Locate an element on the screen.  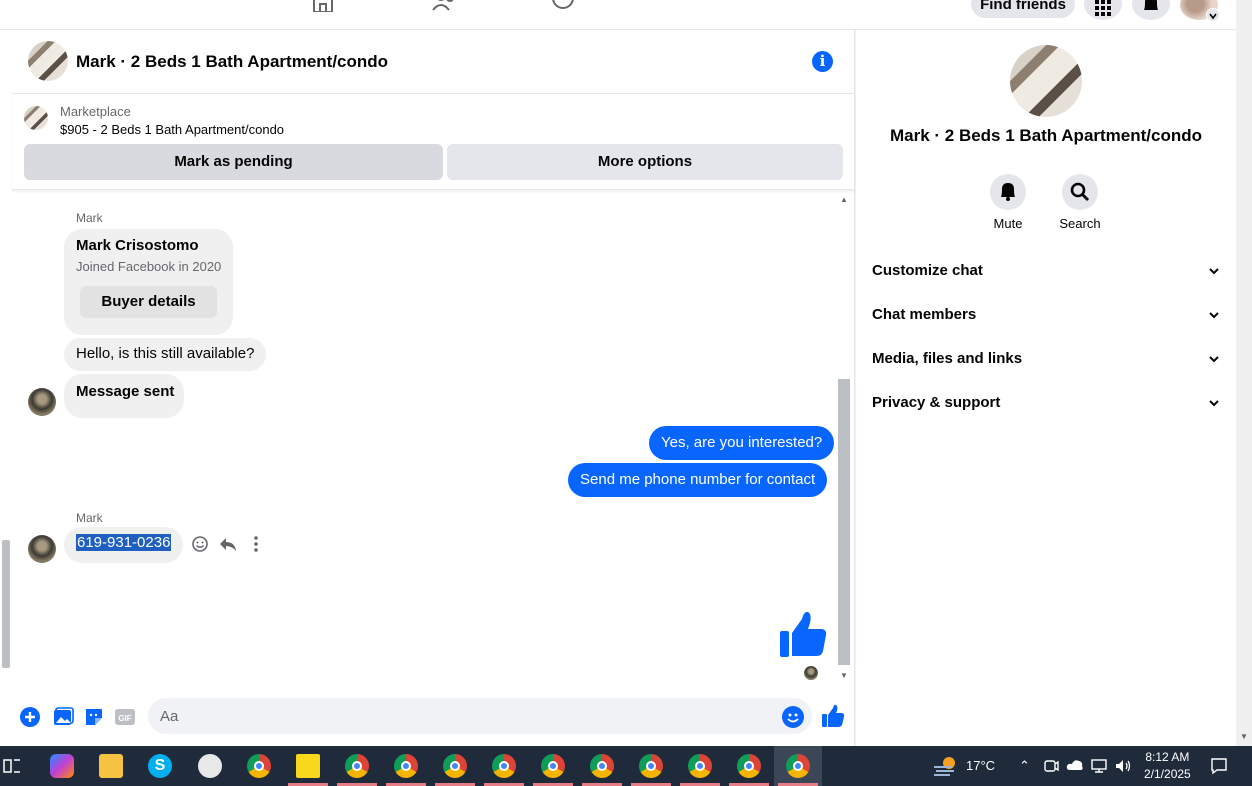
meet-now-icon is located at coordinates (1051, 766).